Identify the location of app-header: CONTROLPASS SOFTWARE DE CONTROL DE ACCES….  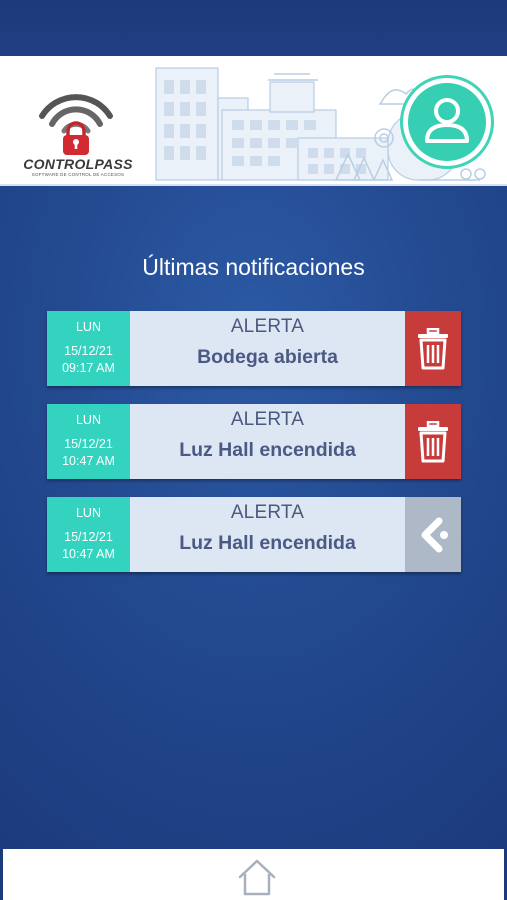
(253, 121).